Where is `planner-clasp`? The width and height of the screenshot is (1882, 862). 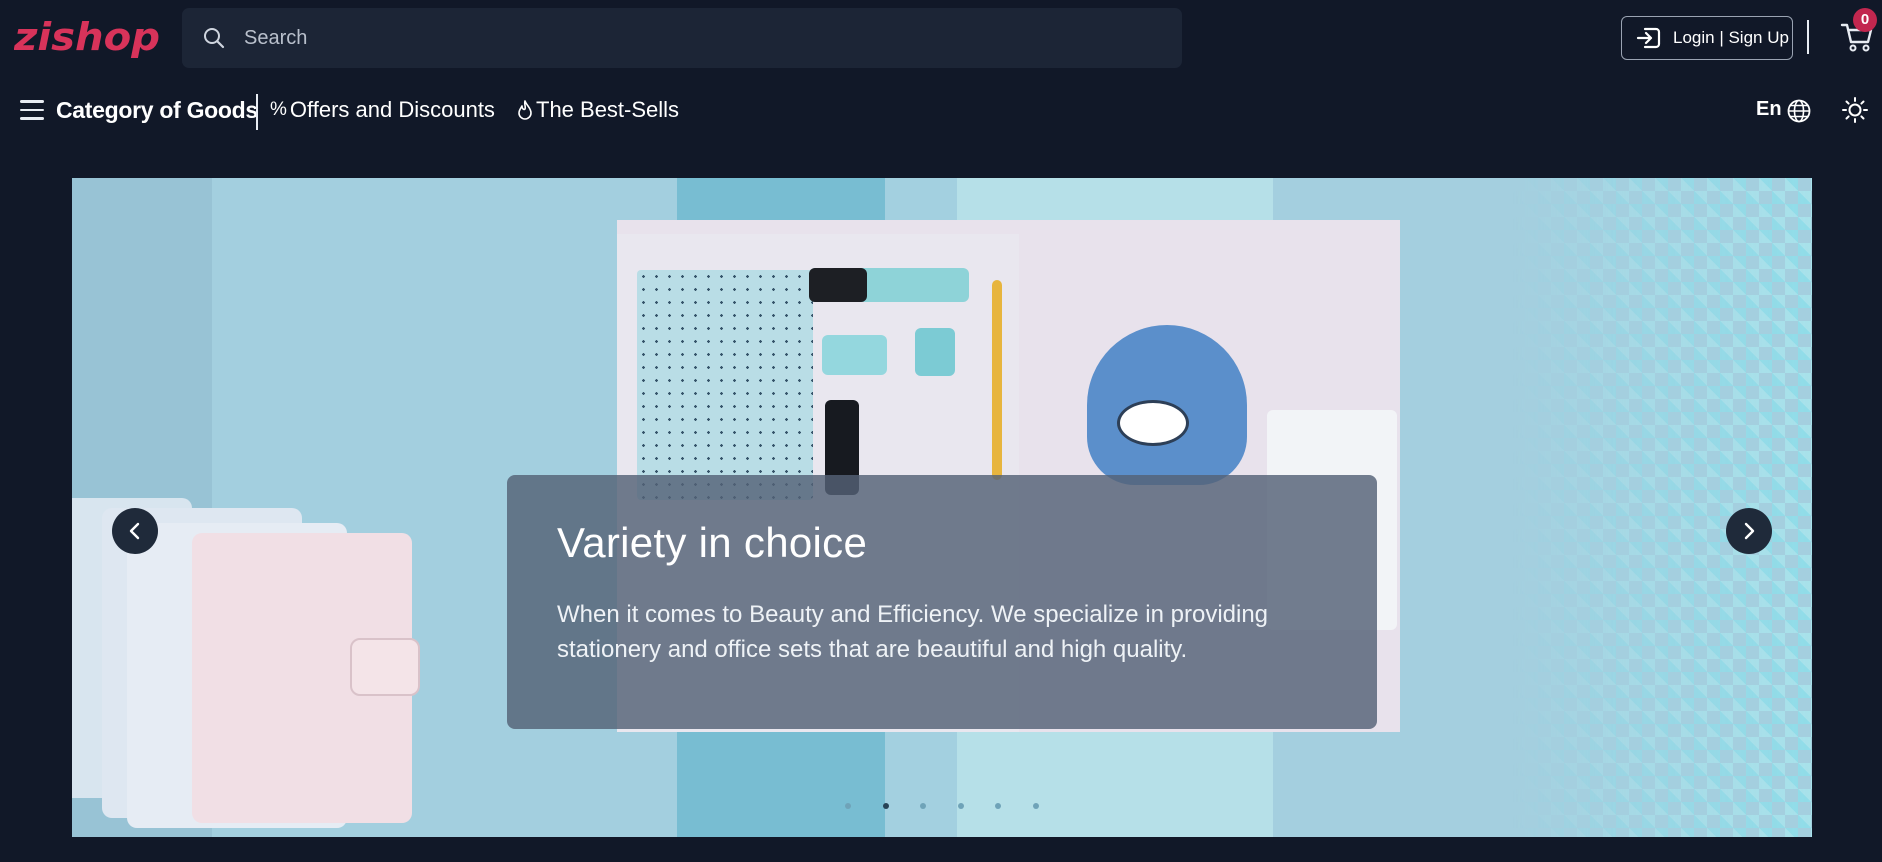
planner-clasp is located at coordinates (385, 667).